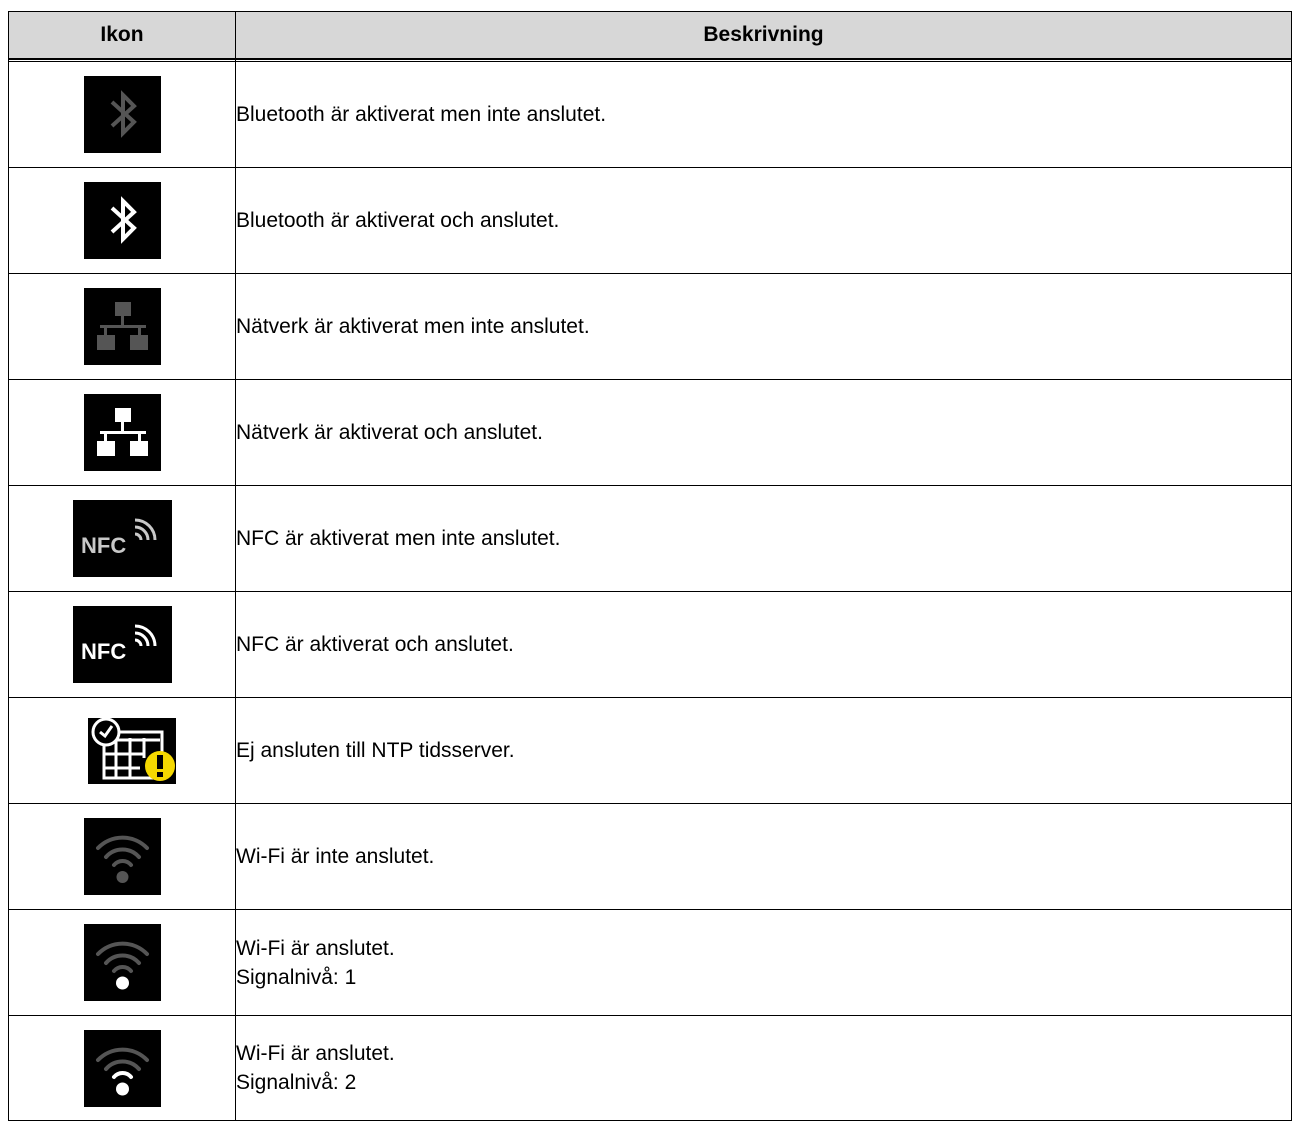  I want to click on table-row: Wi-Fi är anslutet. Signalnivå: 2, so click(650, 1068).